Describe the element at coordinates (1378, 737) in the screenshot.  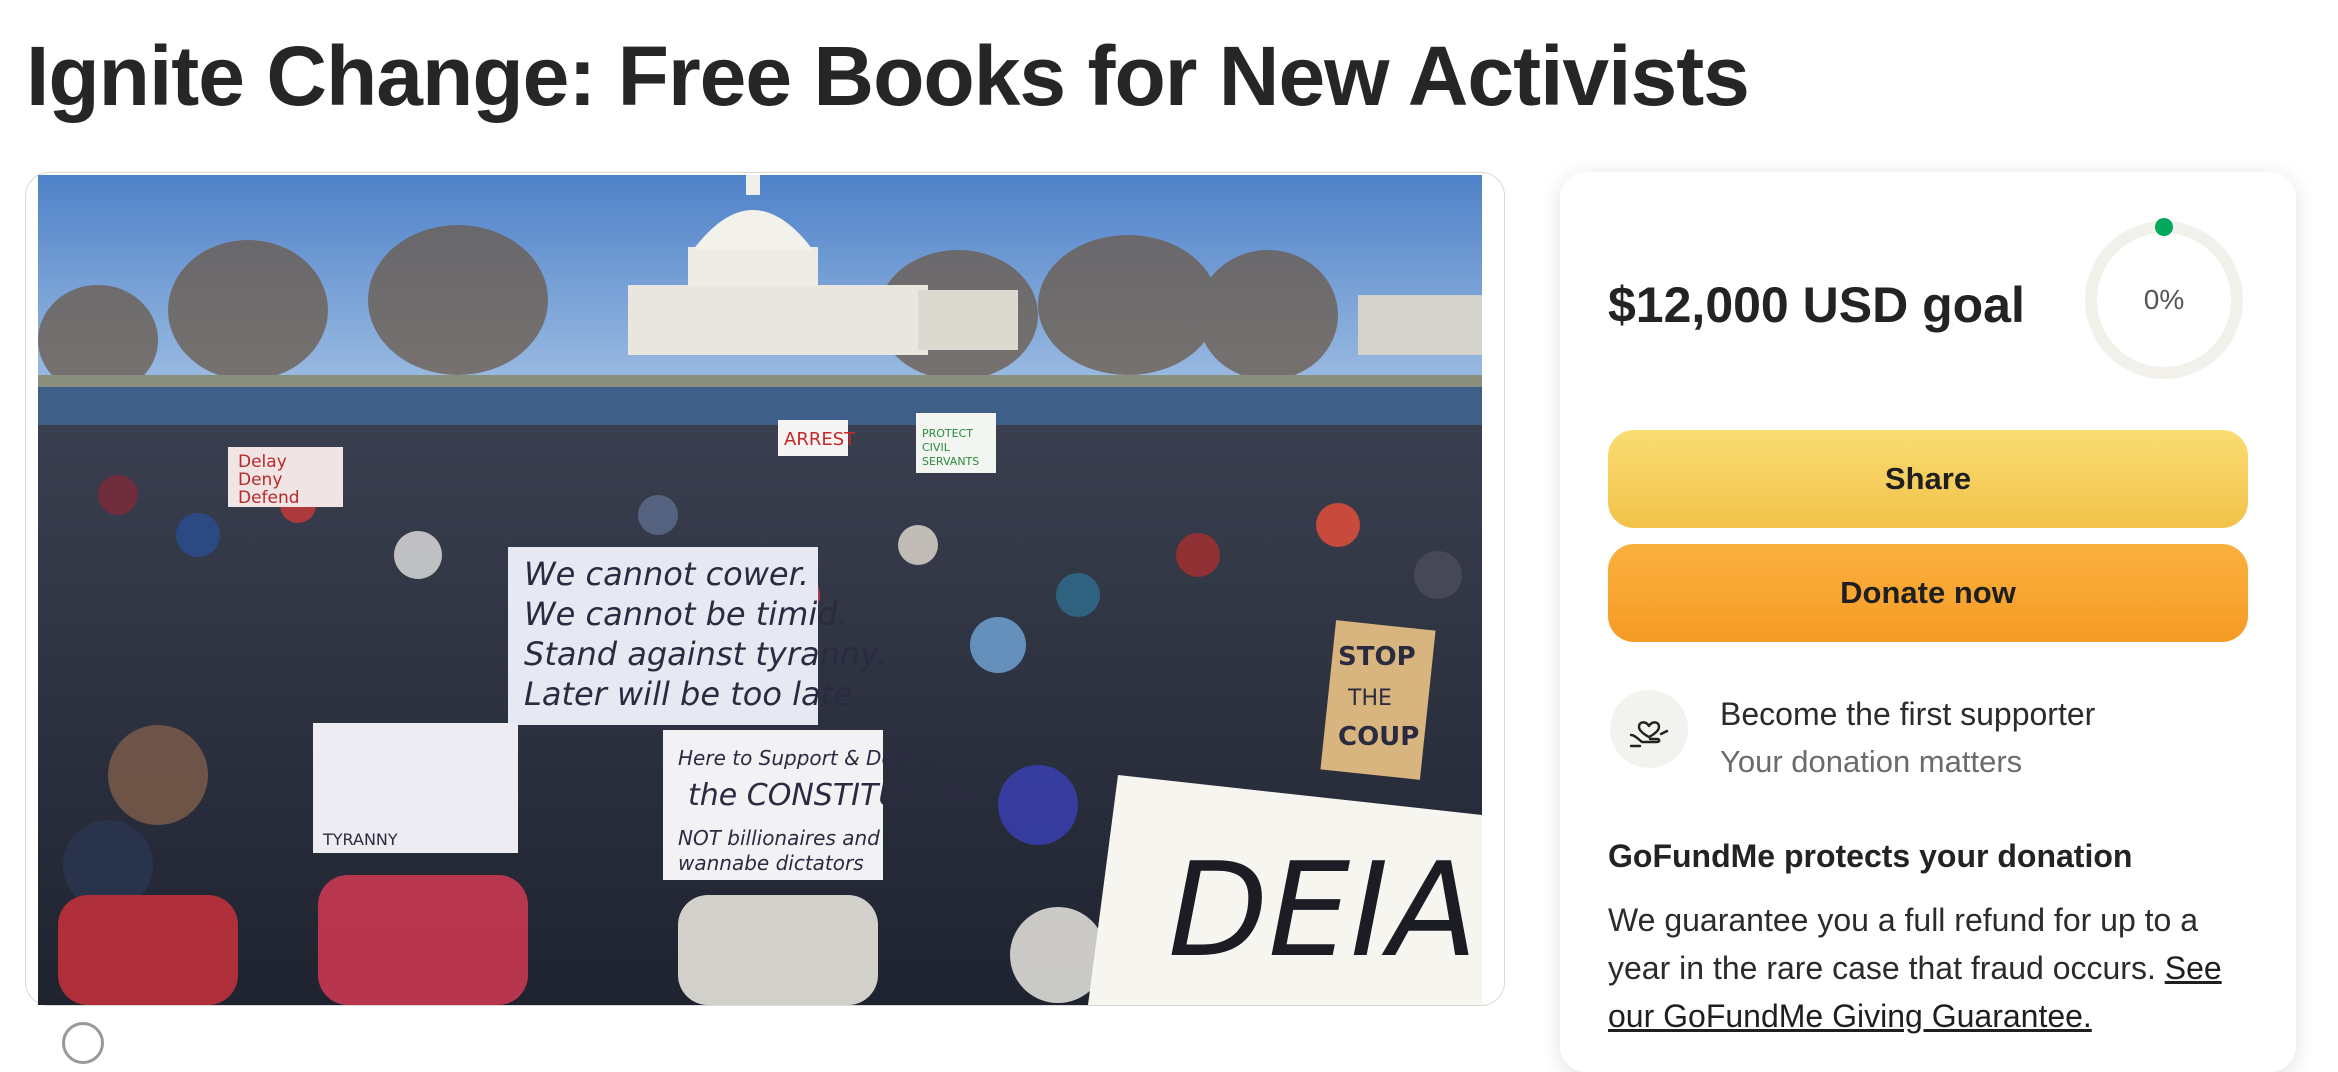
I see `svg-text: COUP` at that location.